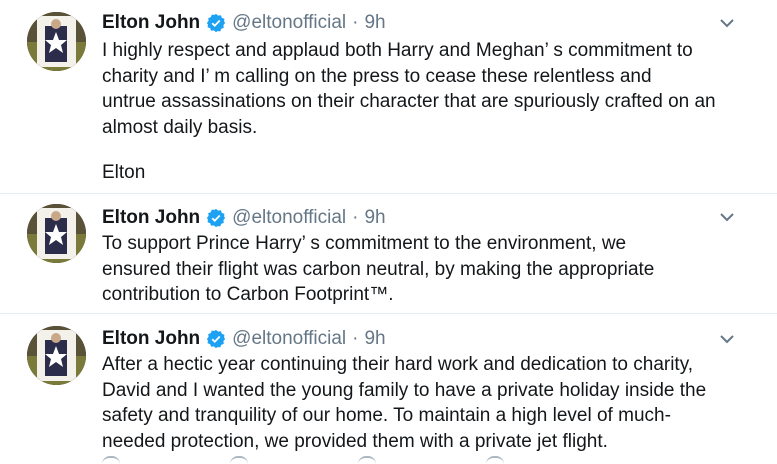 This screenshot has height=464, width=777. What do you see at coordinates (303, 460) in the screenshot?
I see `tweet-actions` at bounding box center [303, 460].